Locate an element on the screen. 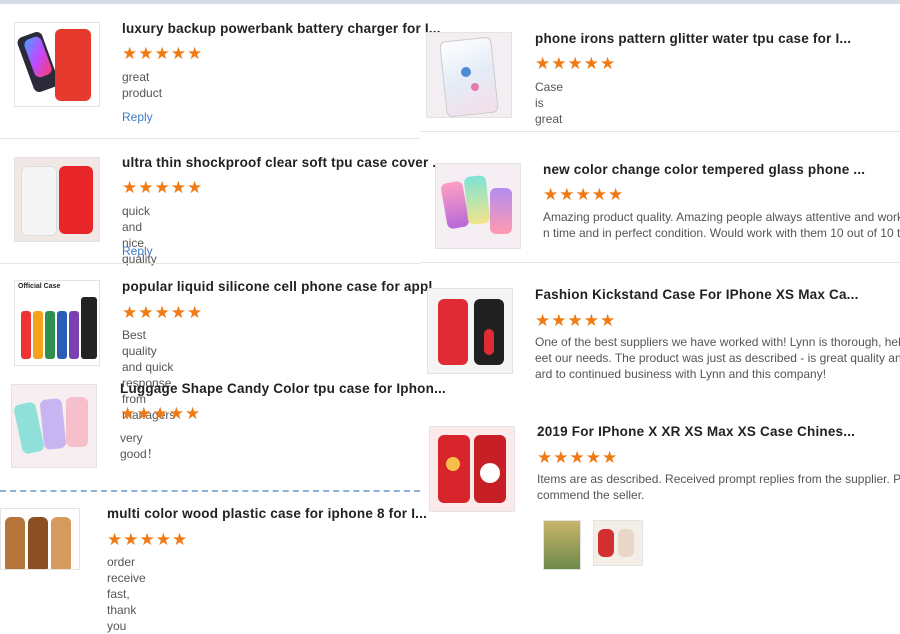 This screenshot has width=900, height=634. dashed-divider is located at coordinates (210, 491).